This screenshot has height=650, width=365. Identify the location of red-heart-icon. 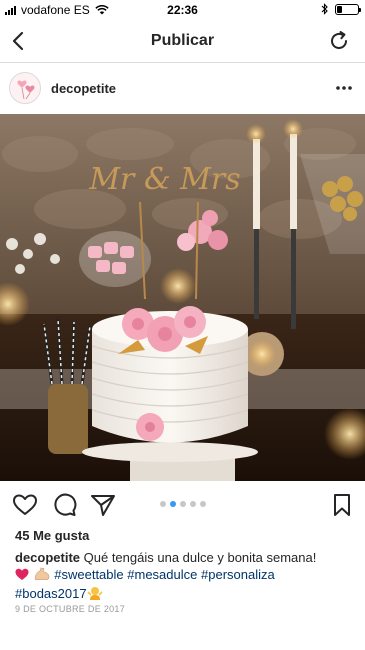
(22, 576).